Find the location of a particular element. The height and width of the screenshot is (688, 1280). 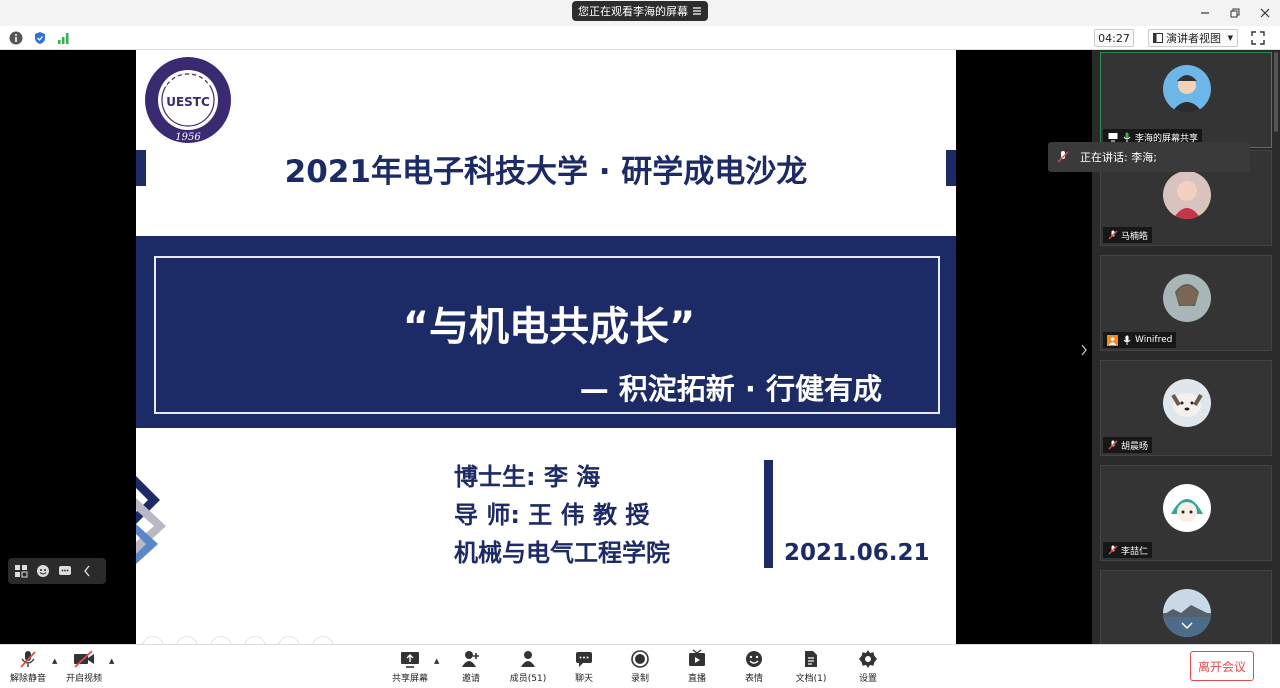

screen-share-icon is located at coordinates (1112, 137).